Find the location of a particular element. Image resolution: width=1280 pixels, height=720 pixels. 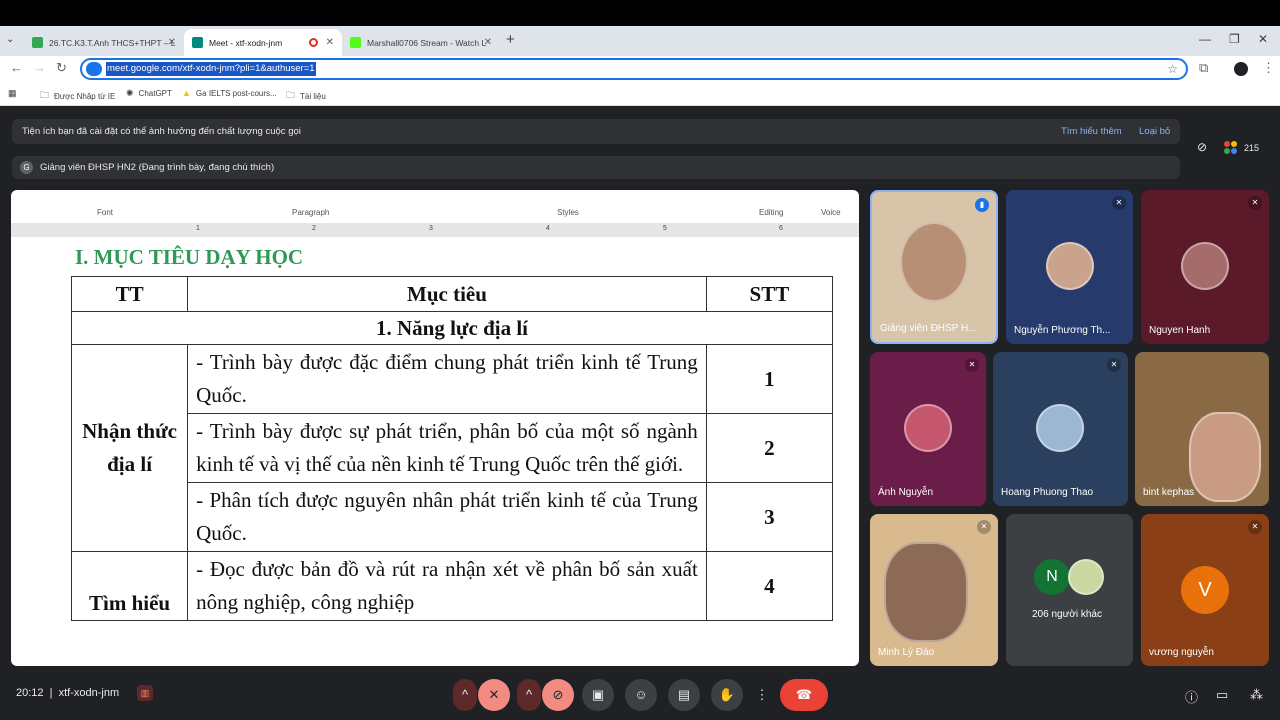

camera-off-button: ⊘ is located at coordinates (558, 695).